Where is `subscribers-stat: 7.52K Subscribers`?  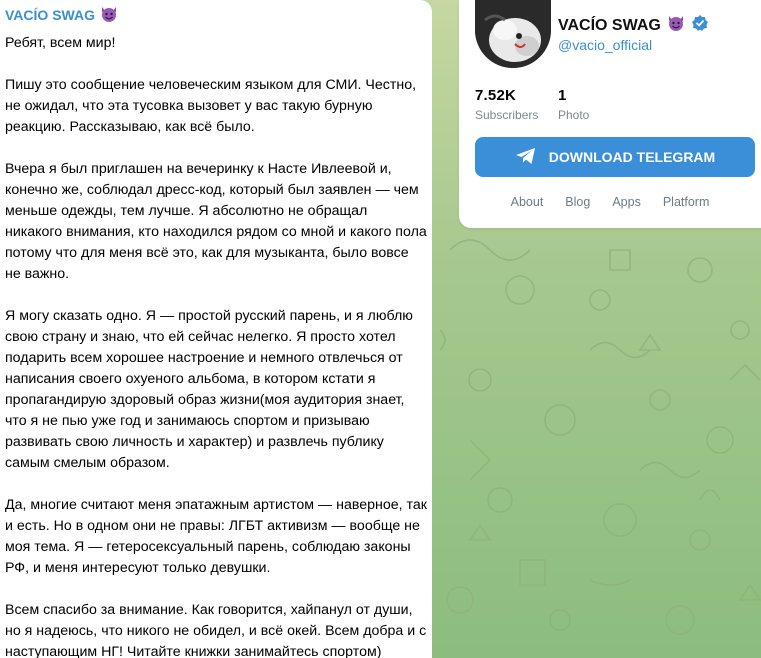
subscribers-stat: 7.52K Subscribers is located at coordinates (506, 104).